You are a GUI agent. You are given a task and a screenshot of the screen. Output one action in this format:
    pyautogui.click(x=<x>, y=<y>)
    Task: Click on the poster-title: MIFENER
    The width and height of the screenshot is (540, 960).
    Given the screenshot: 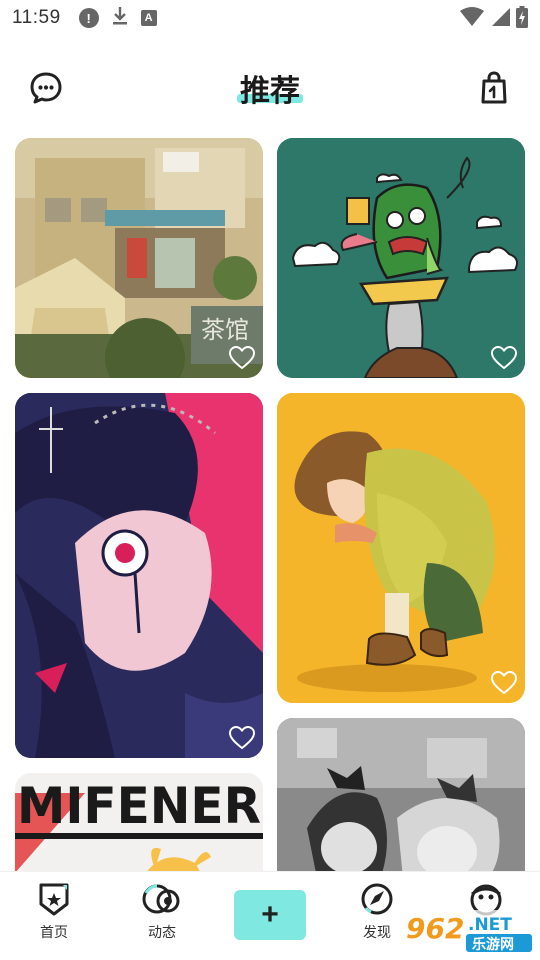 What is the action you would take?
    pyautogui.click(x=139, y=806)
    